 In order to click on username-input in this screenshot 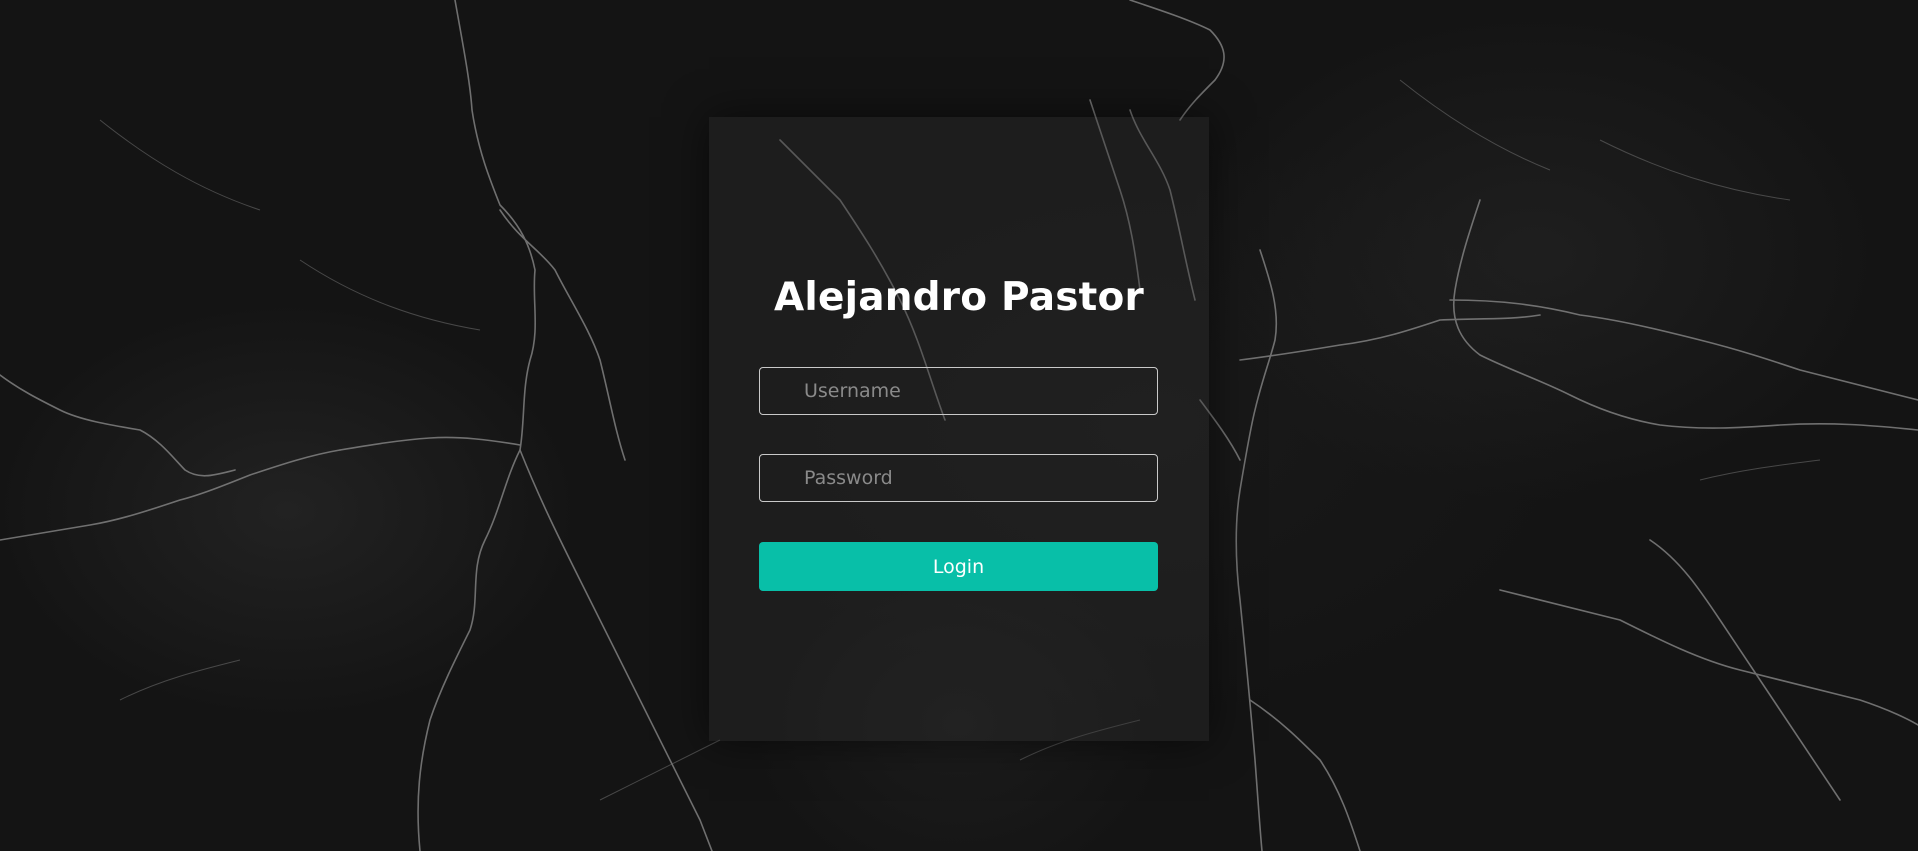, I will do `click(958, 391)`.